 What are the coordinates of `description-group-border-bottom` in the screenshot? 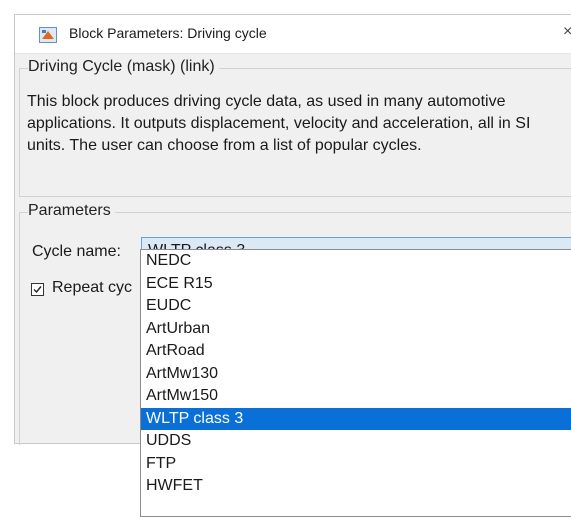 It's located at (295, 196).